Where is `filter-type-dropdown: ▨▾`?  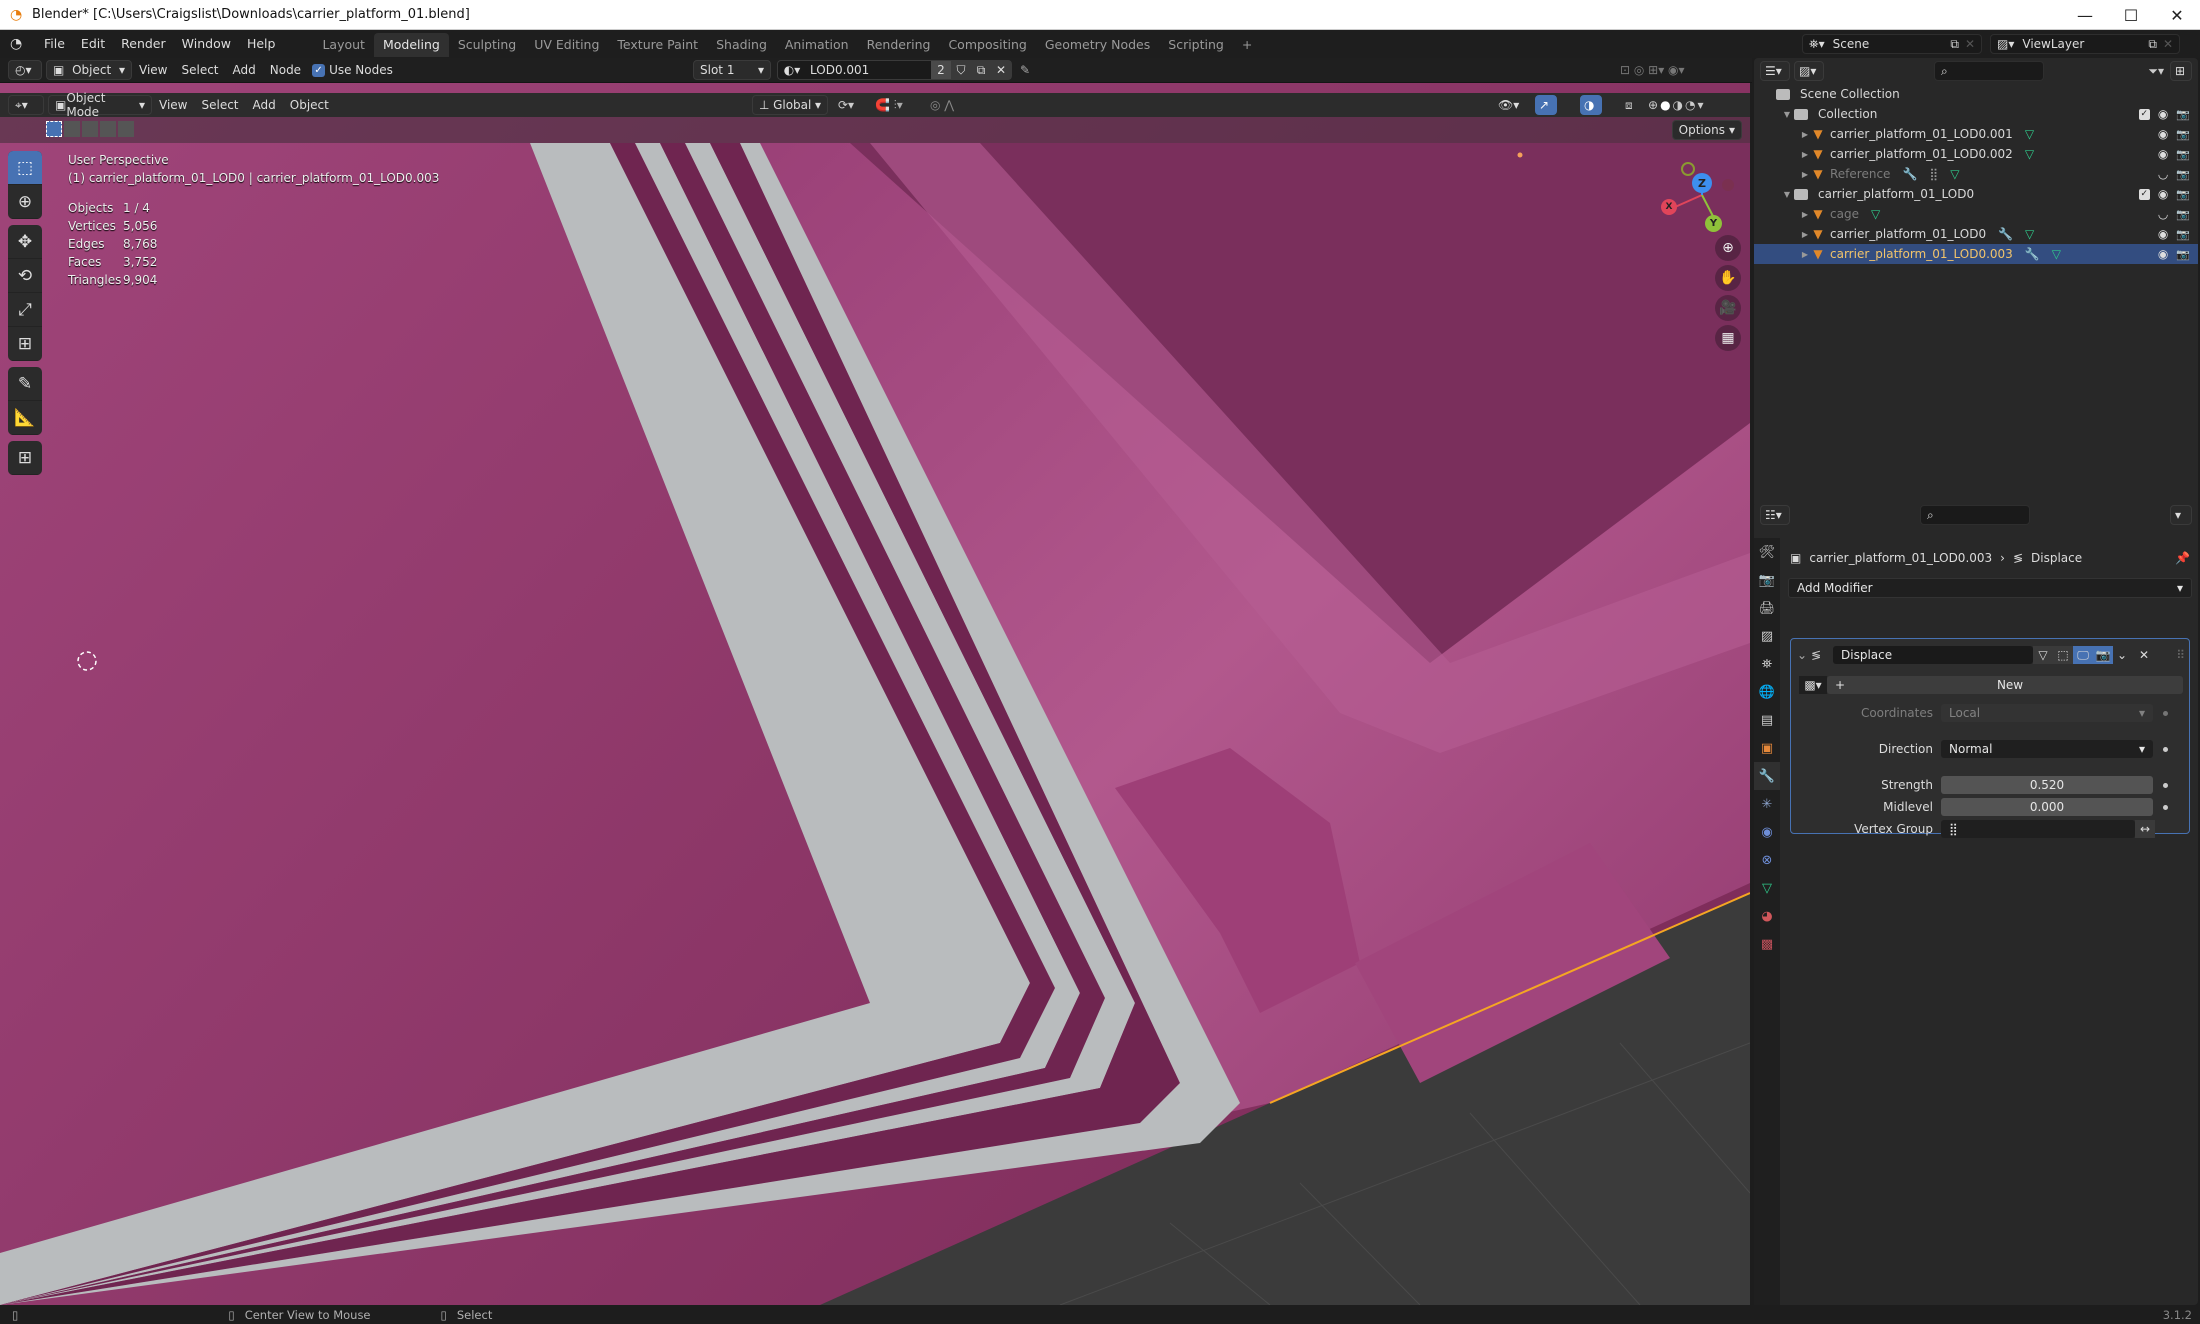 filter-type-dropdown: ▨▾ is located at coordinates (1809, 71).